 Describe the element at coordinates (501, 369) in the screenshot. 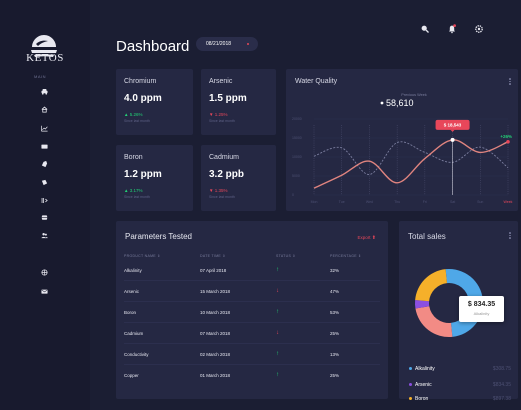

I see `legend-value: $308.75` at that location.